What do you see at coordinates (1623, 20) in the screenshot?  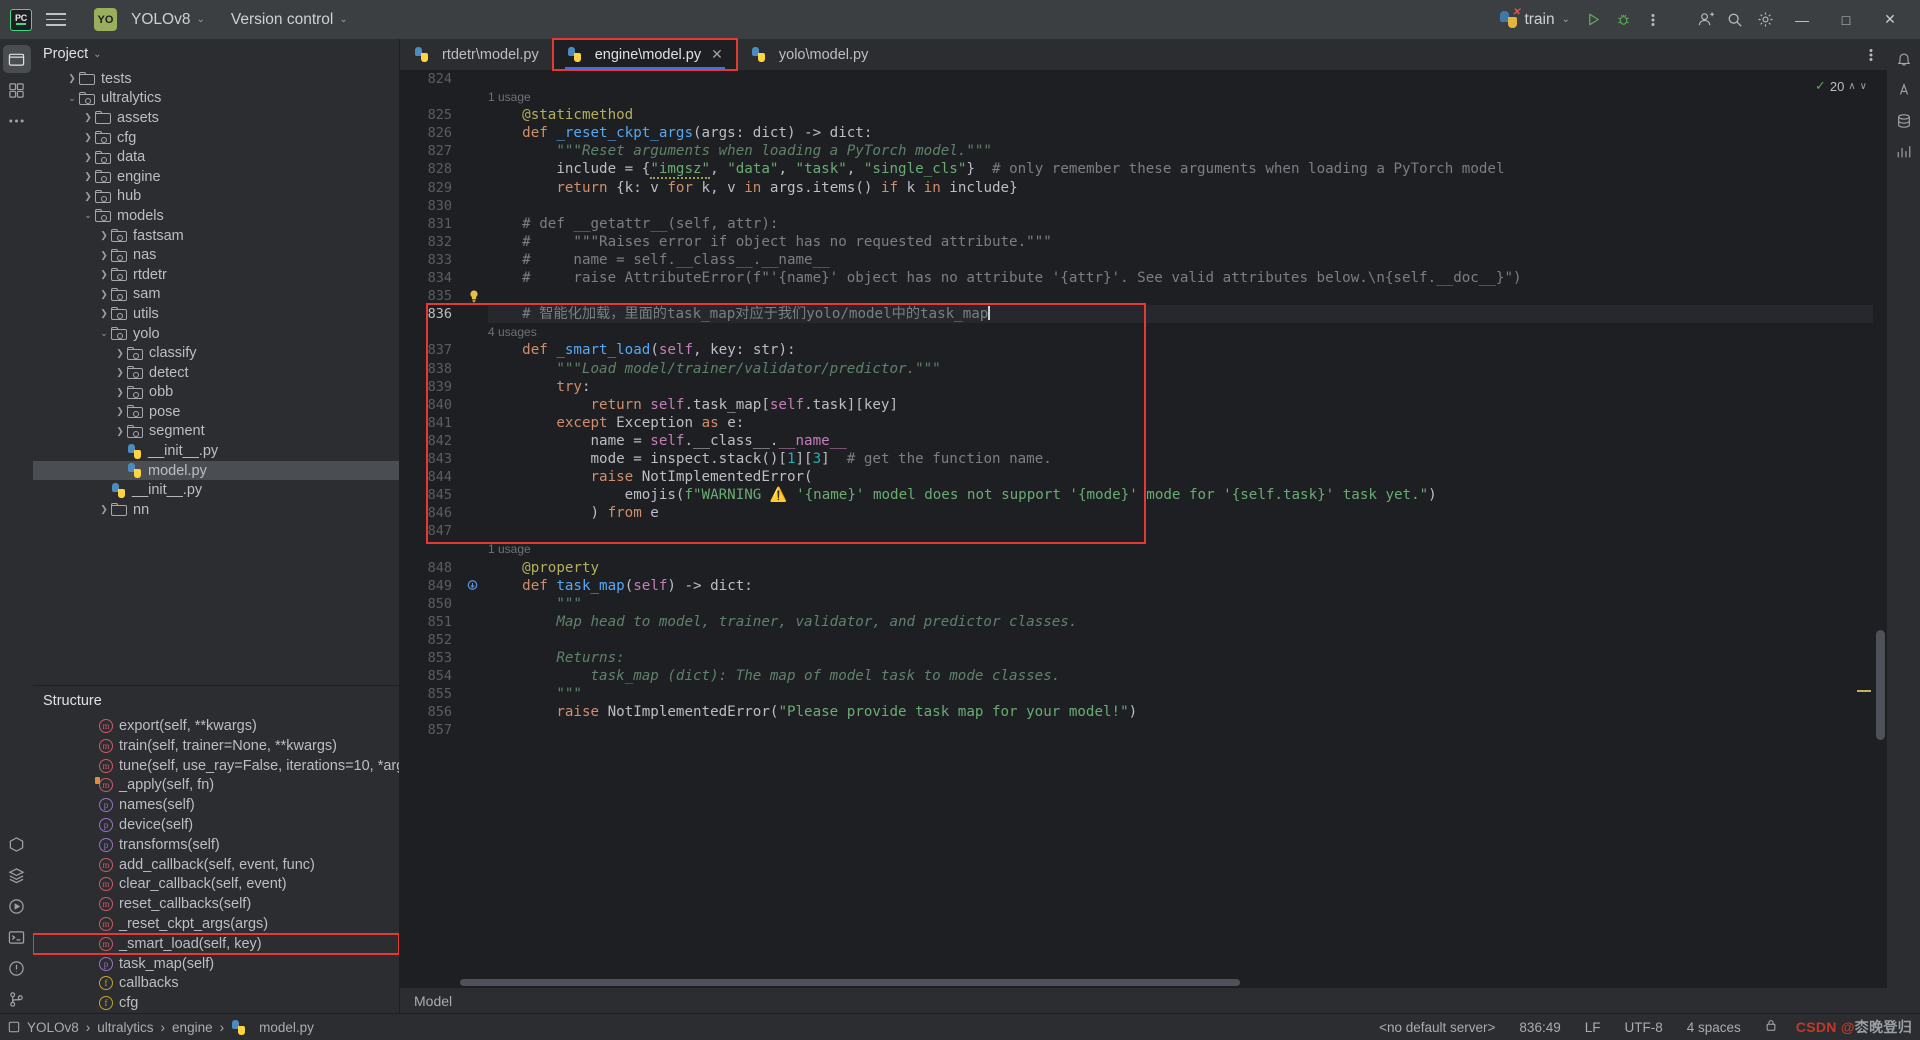 I see `debug-icon` at bounding box center [1623, 20].